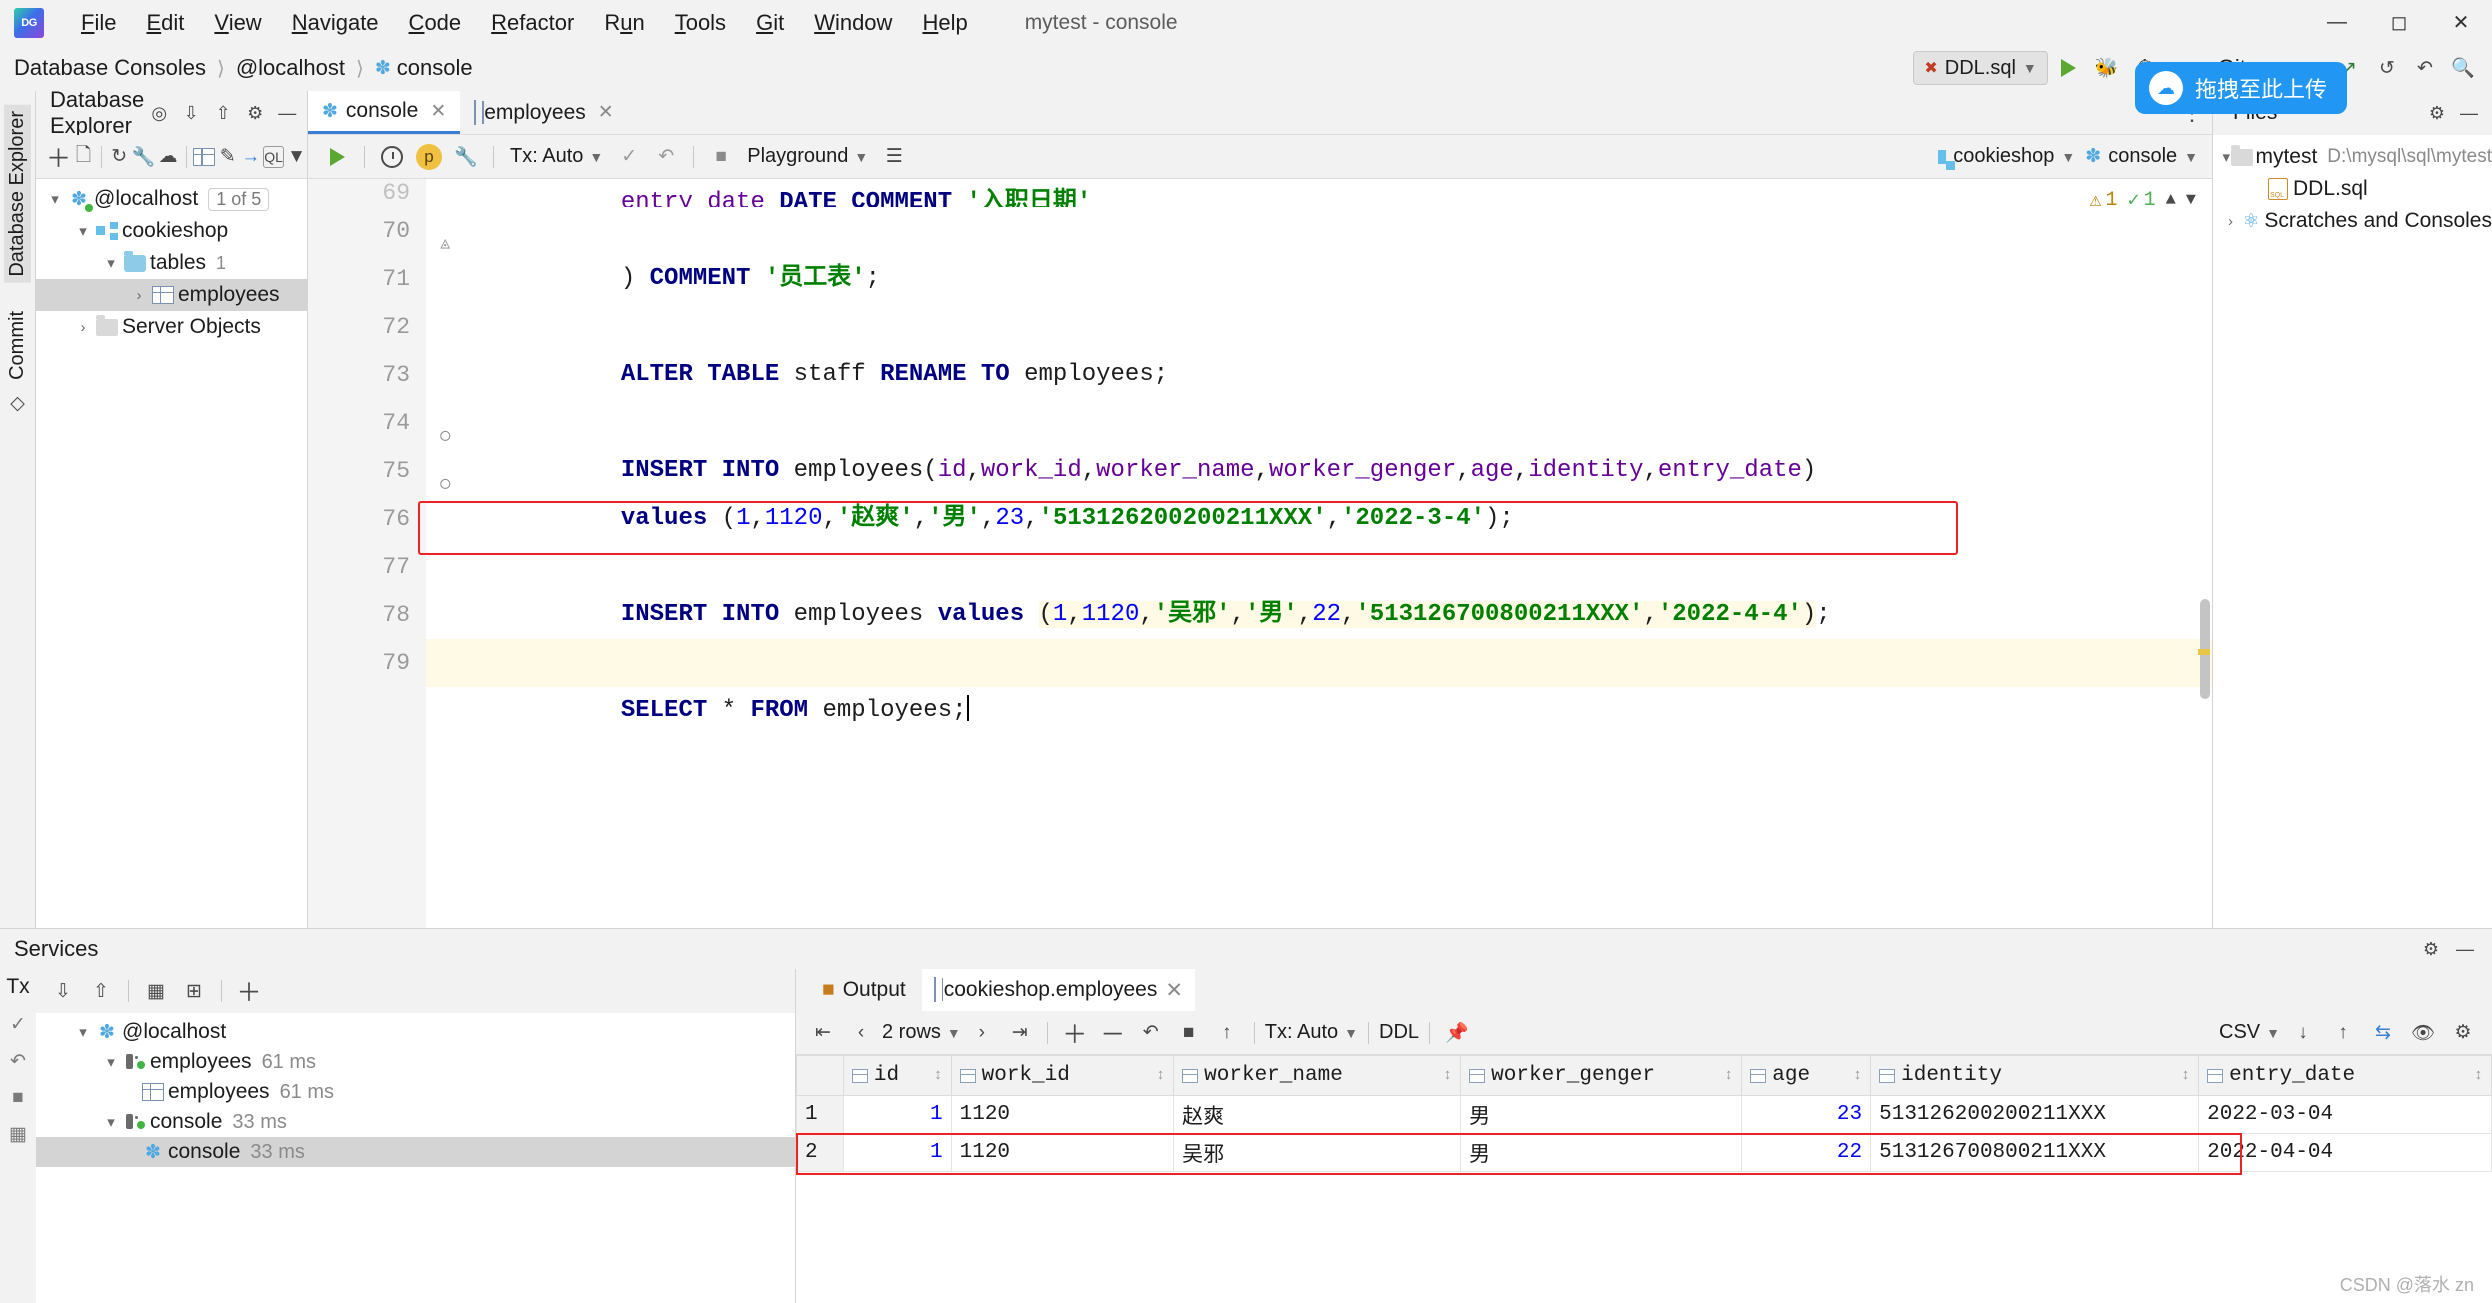 The image size is (2492, 1303). Describe the element at coordinates (2399, 22) in the screenshot. I see `maximize-icon: ◻` at that location.